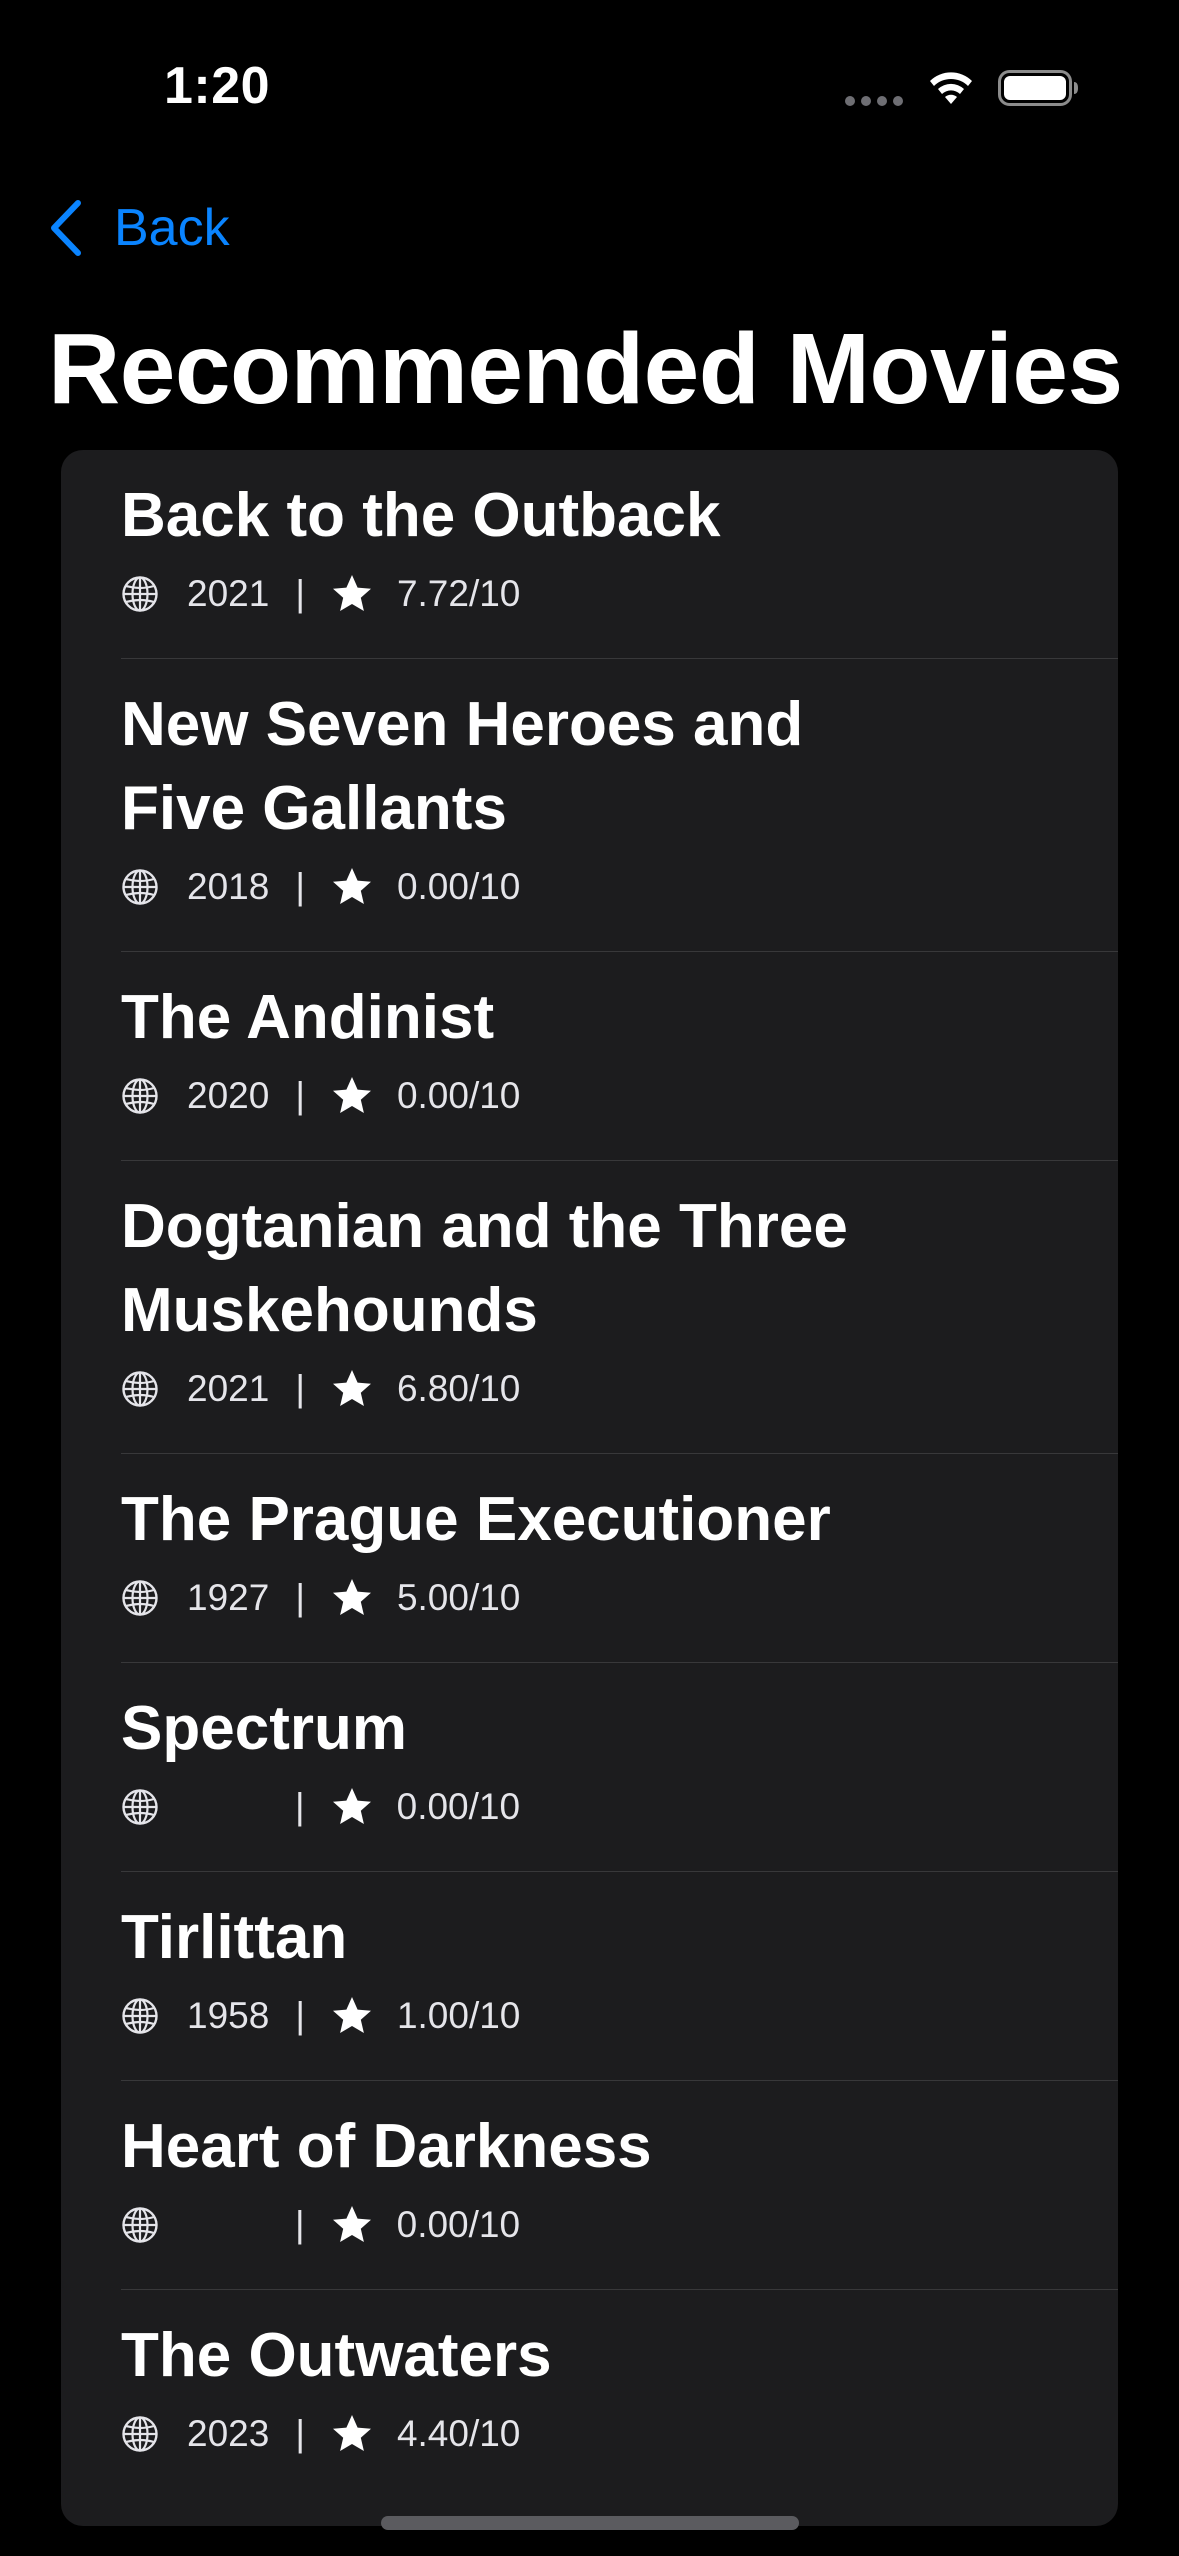 The image size is (1179, 2556). I want to click on movie-meta: 1958 | 1.00/10, so click(589, 2030).